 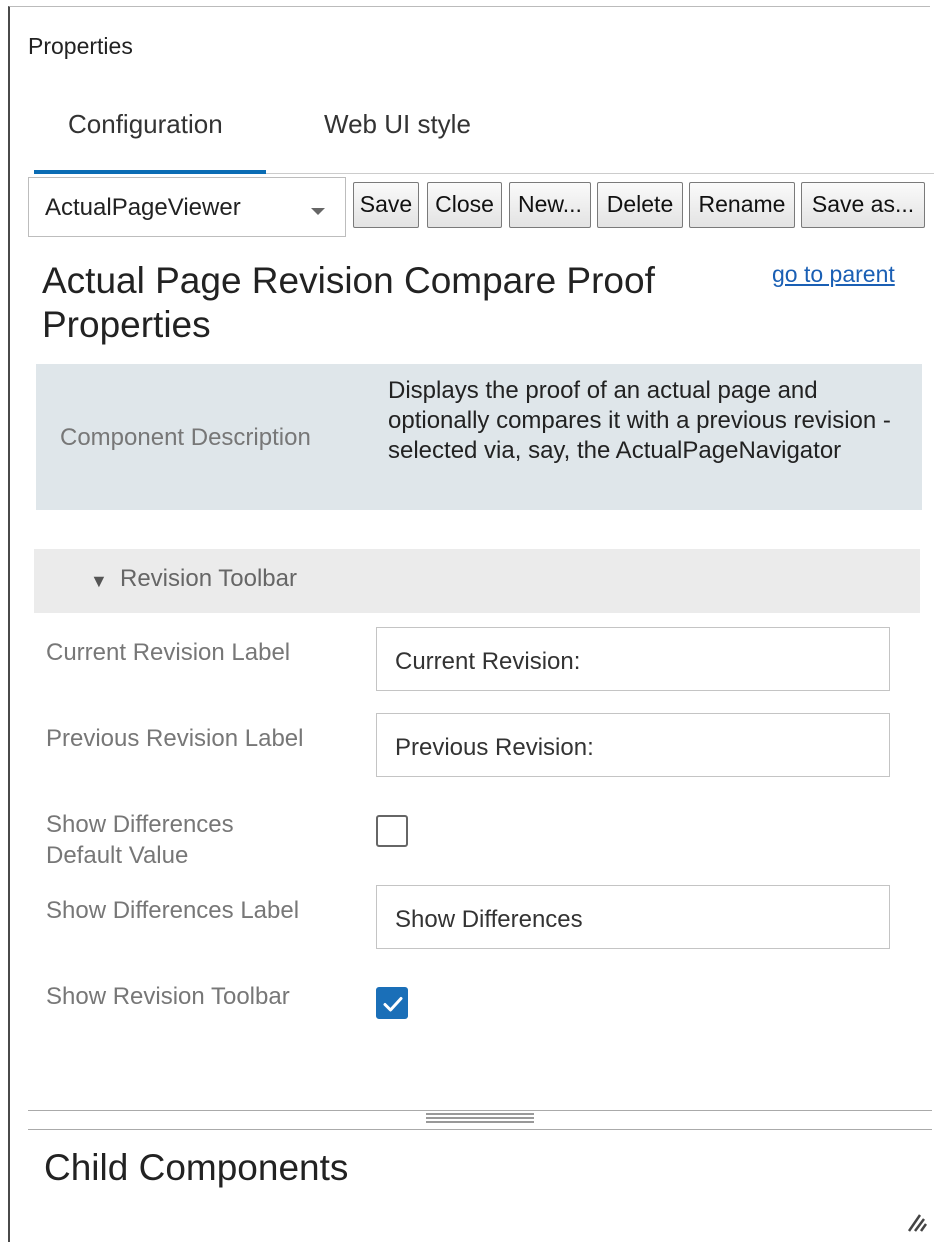 What do you see at coordinates (143, 207) in the screenshot?
I see `view-select-value: ActualPageViewer` at bounding box center [143, 207].